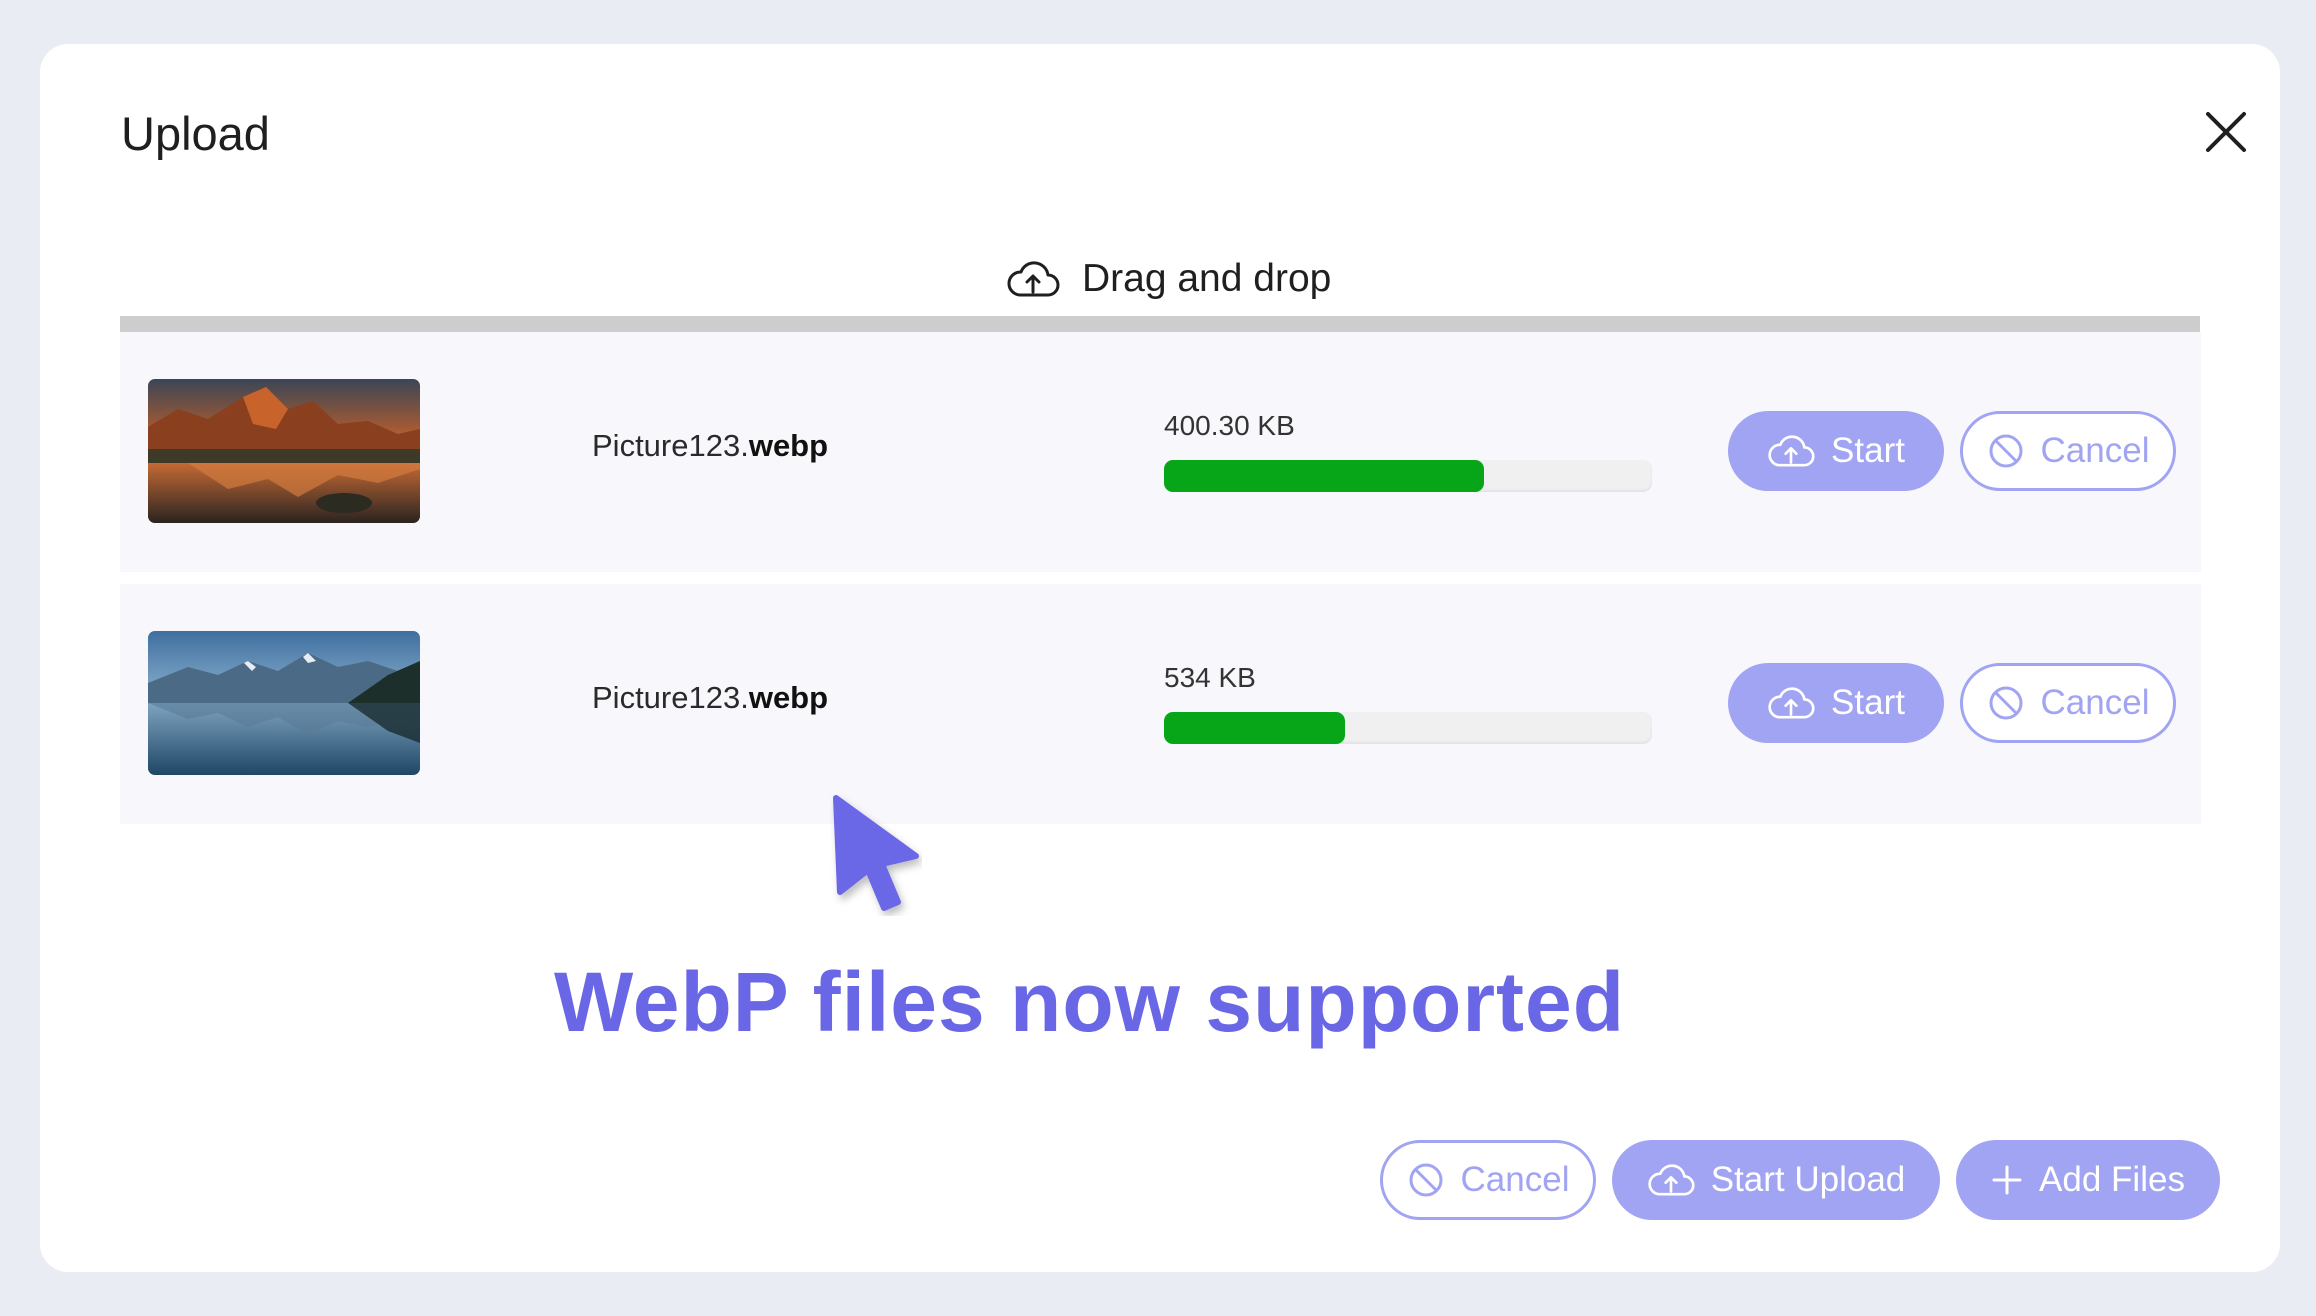 The width and height of the screenshot is (2316, 1316). I want to click on start-upload-label: Start Upload, so click(1808, 1179).